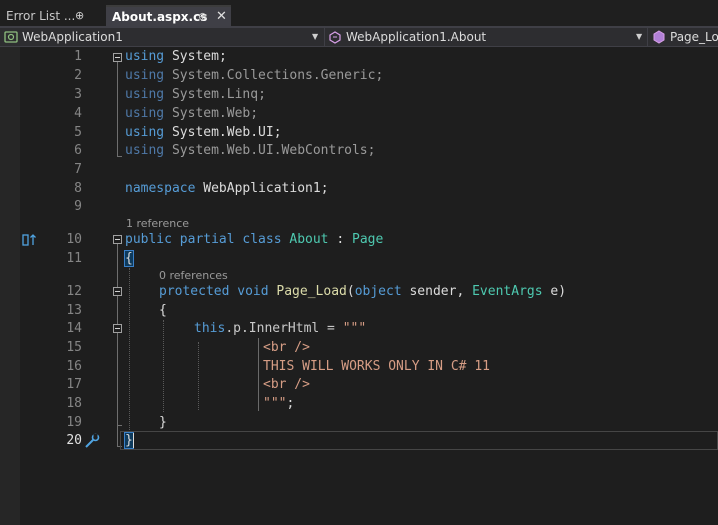  What do you see at coordinates (74, 366) in the screenshot?
I see `line-number: 16` at bounding box center [74, 366].